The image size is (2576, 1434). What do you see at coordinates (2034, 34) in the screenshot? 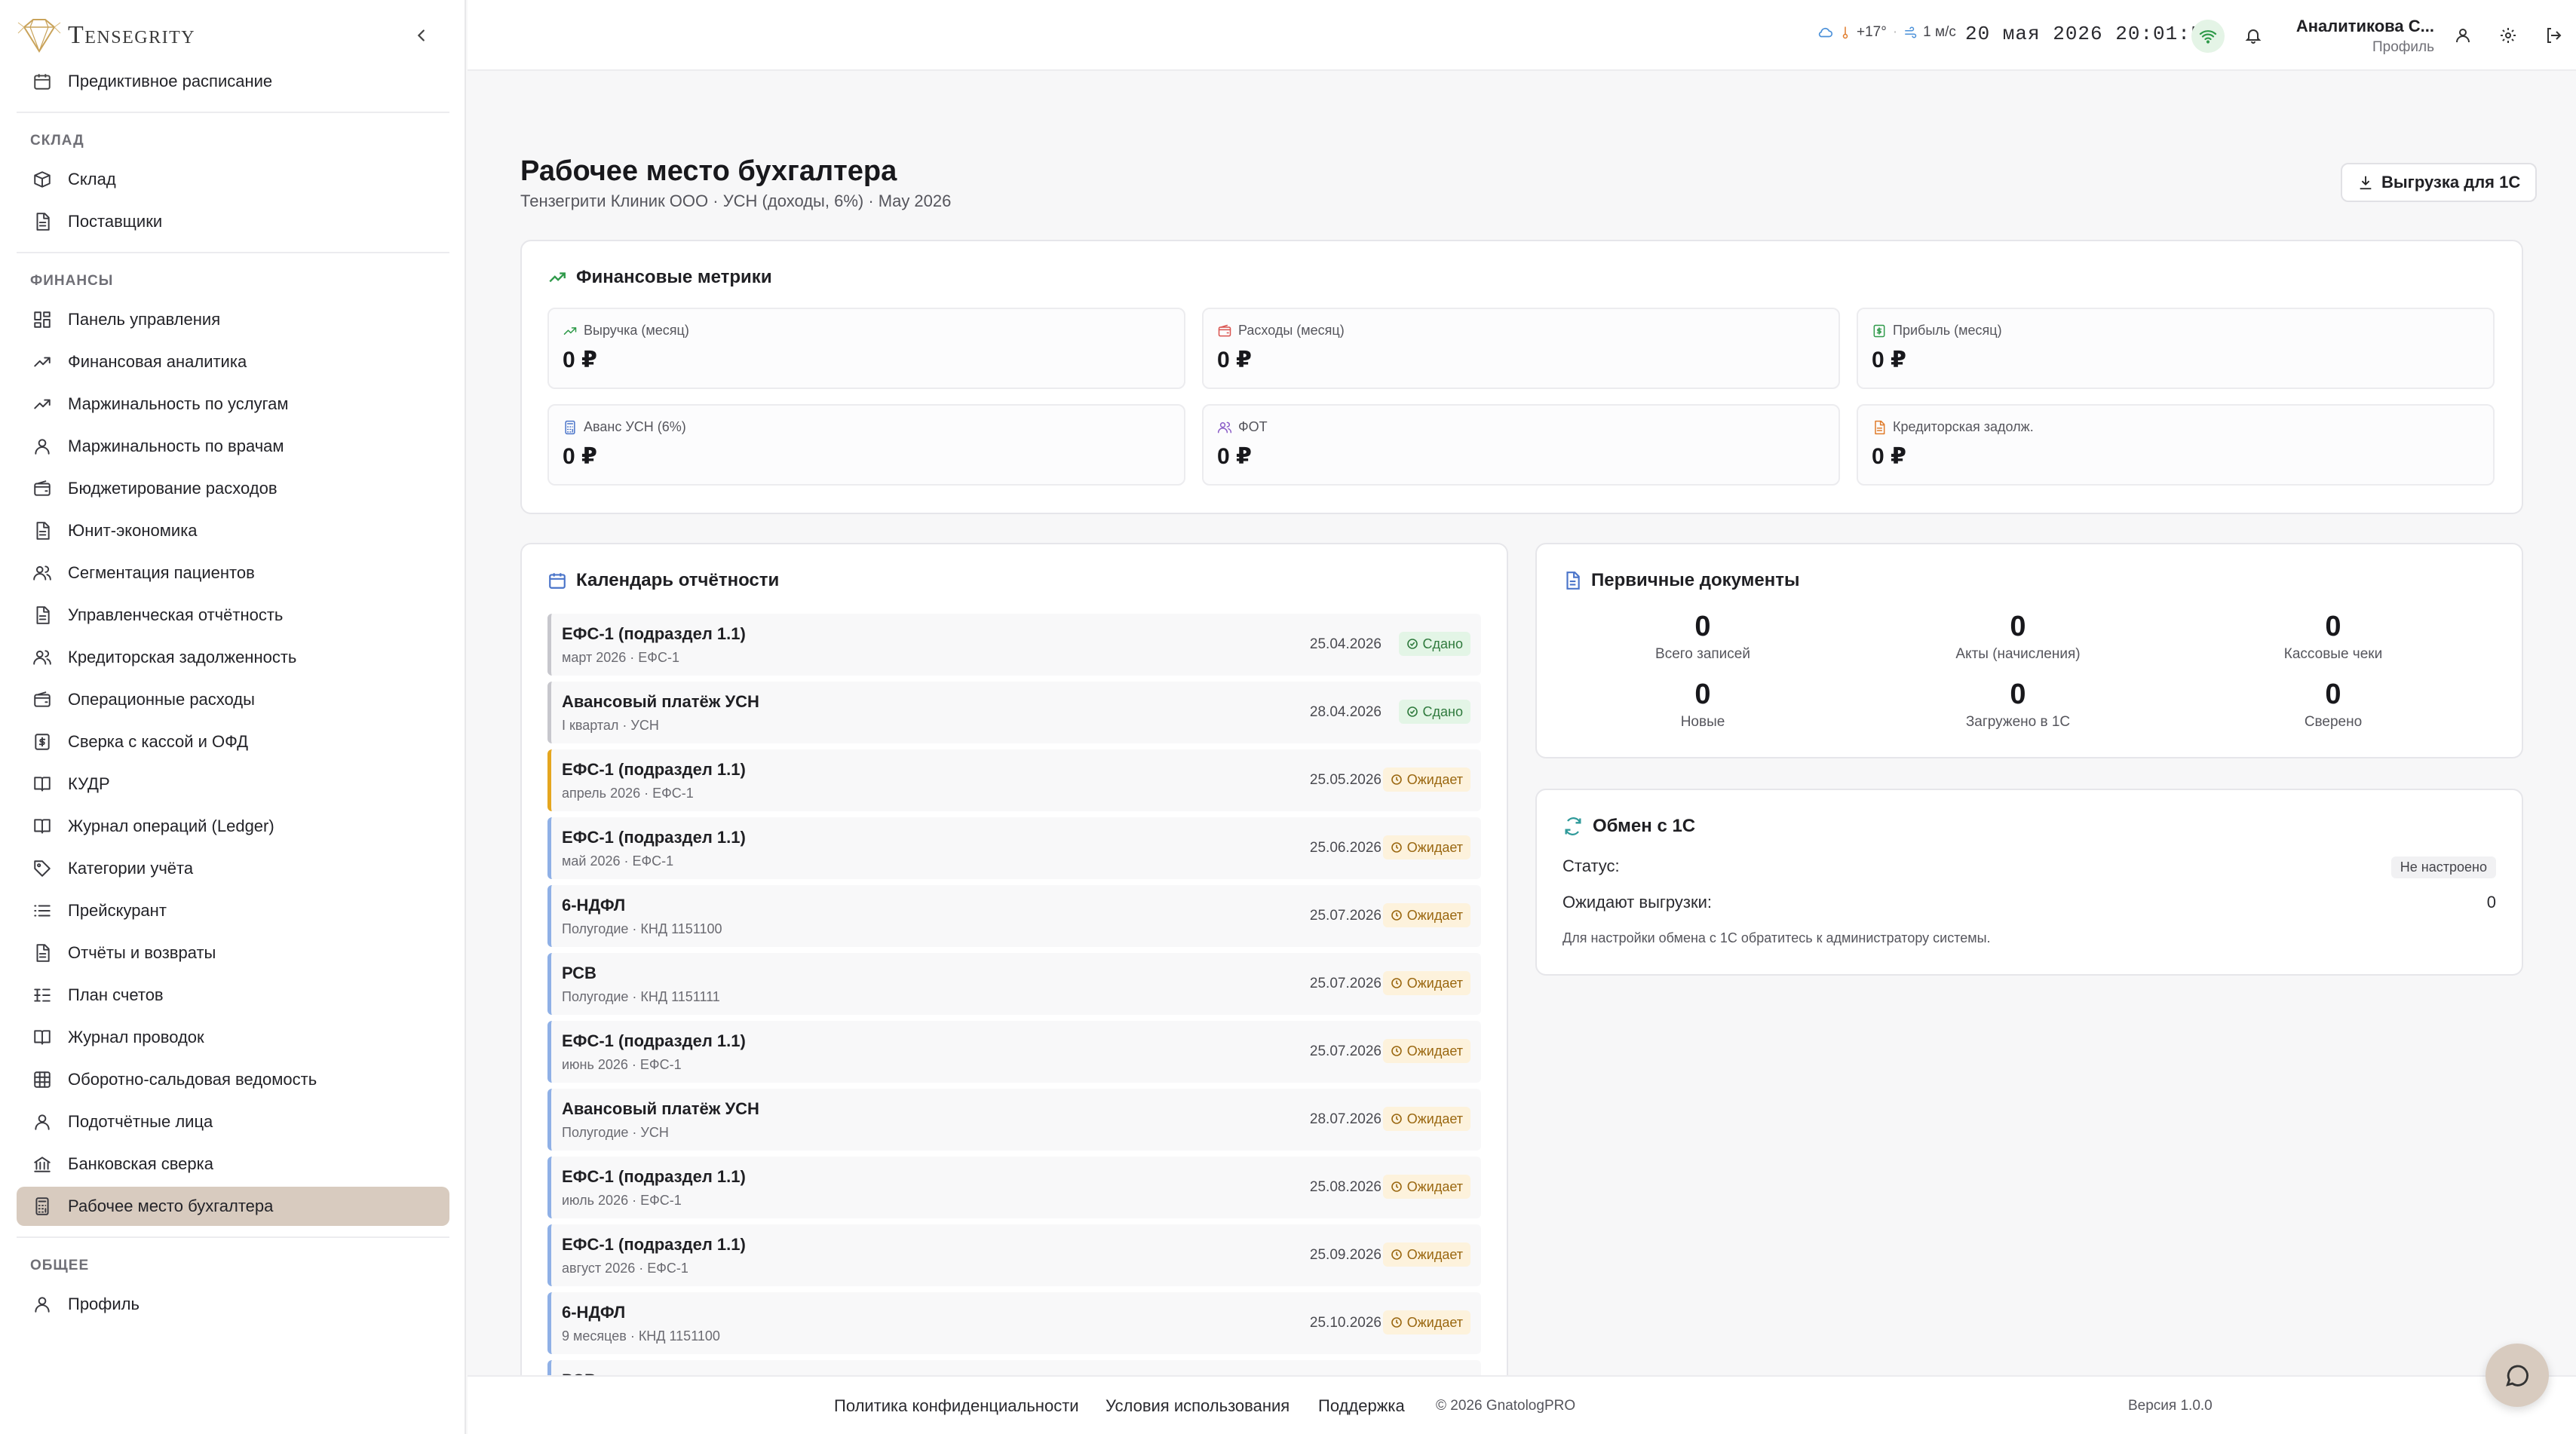
I see `date: 20 мая 2026` at bounding box center [2034, 34].